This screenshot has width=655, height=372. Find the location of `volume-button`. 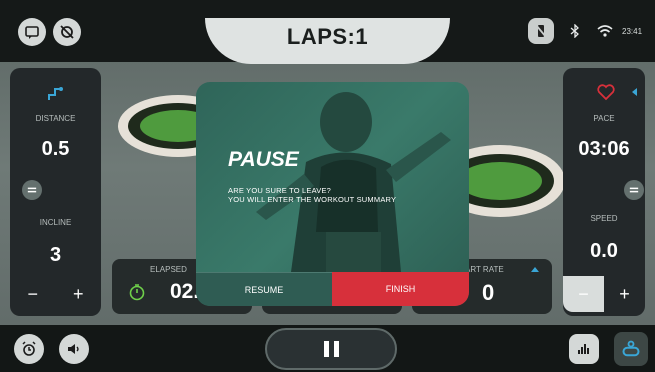

volume-button is located at coordinates (74, 349).